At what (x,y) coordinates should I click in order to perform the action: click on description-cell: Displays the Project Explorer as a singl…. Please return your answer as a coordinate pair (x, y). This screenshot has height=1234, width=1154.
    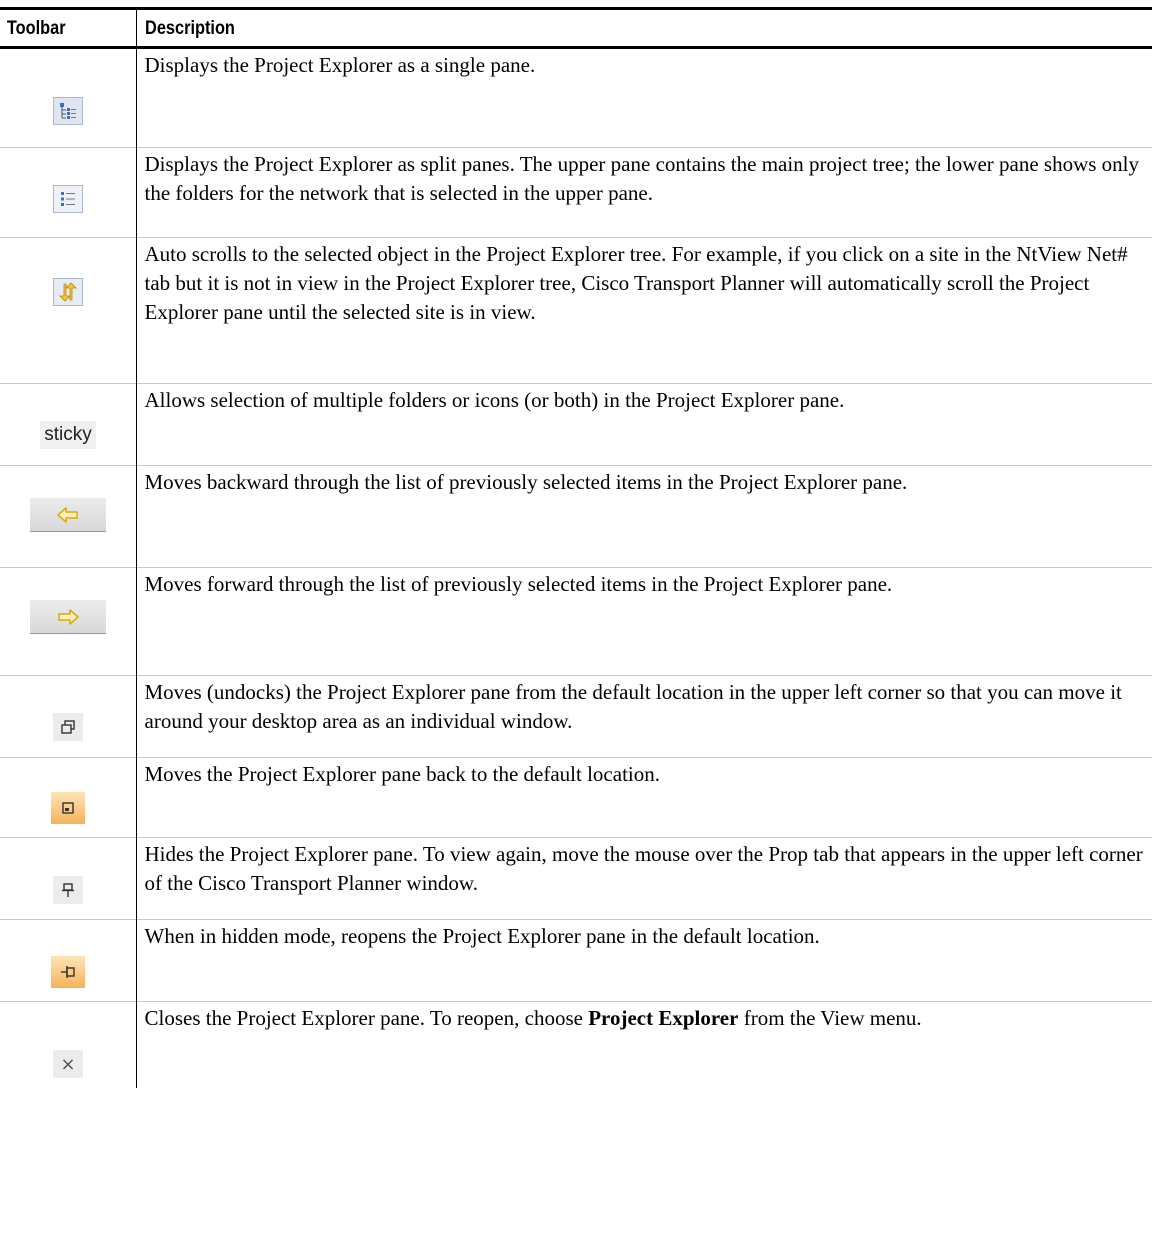
    Looking at the image, I should click on (643, 97).